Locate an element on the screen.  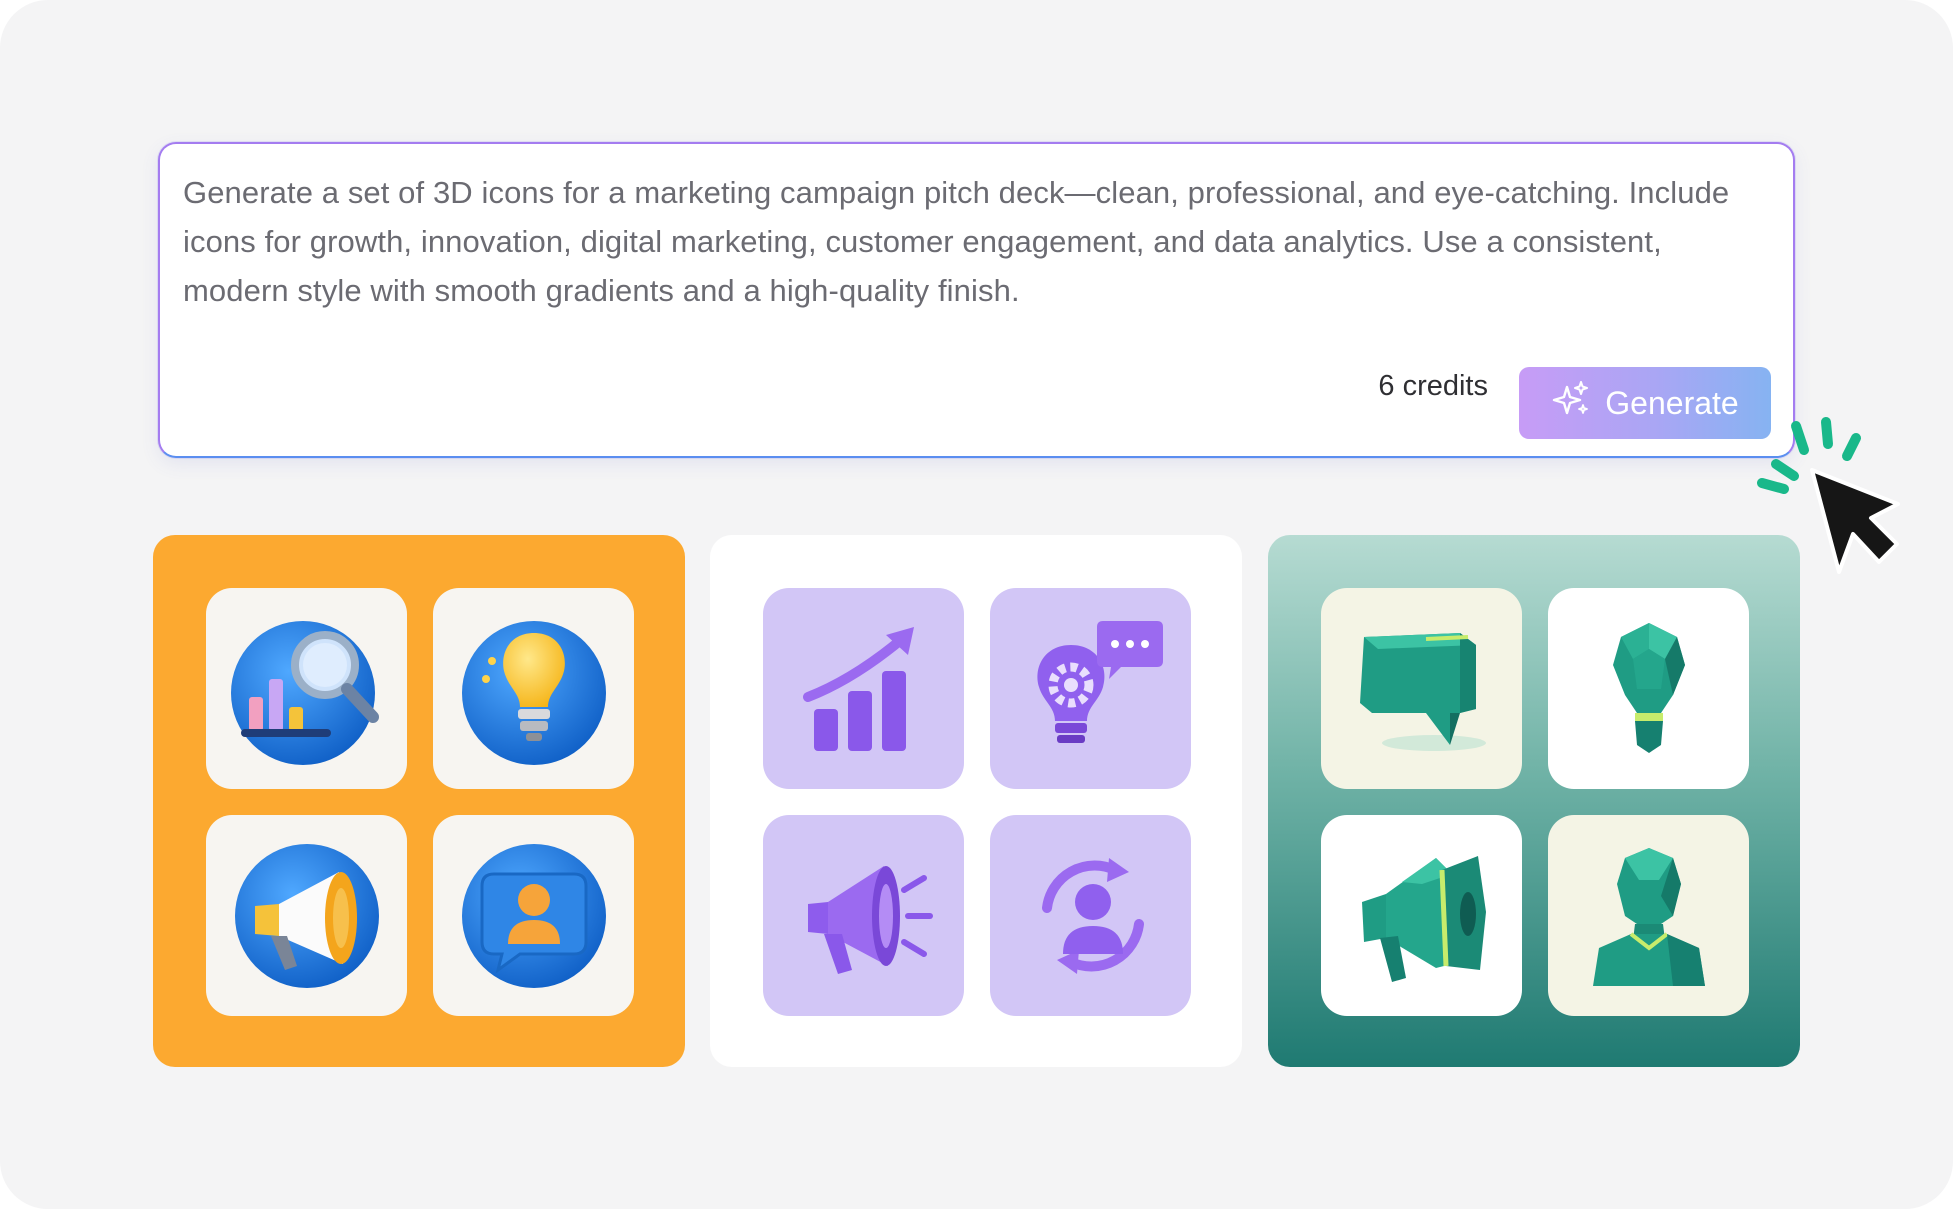
tile-customer-engagement is located at coordinates (1090, 915).